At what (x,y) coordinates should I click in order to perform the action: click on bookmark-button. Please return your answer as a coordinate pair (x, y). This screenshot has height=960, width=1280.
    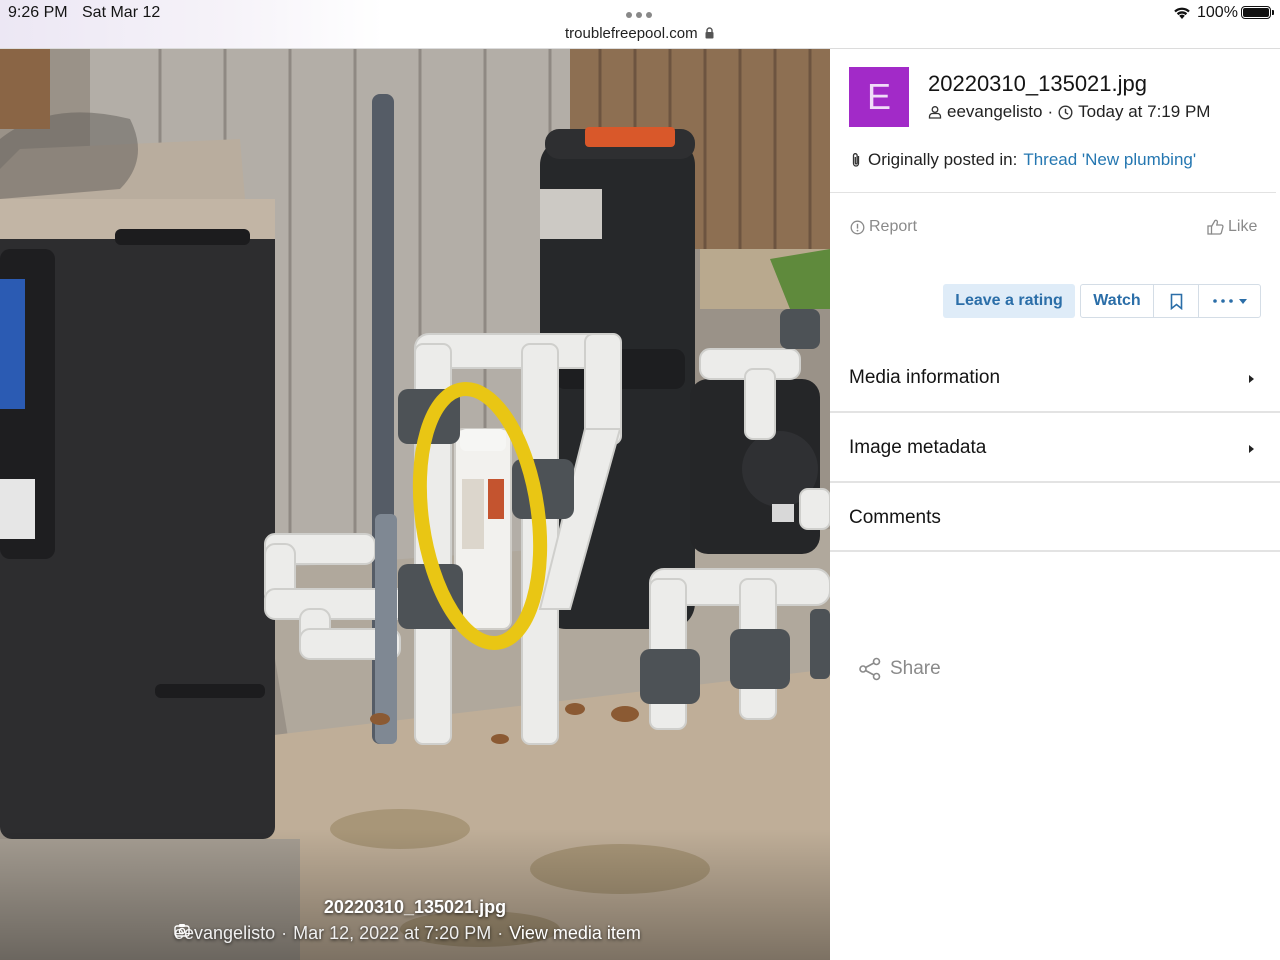
    Looking at the image, I should click on (1176, 301).